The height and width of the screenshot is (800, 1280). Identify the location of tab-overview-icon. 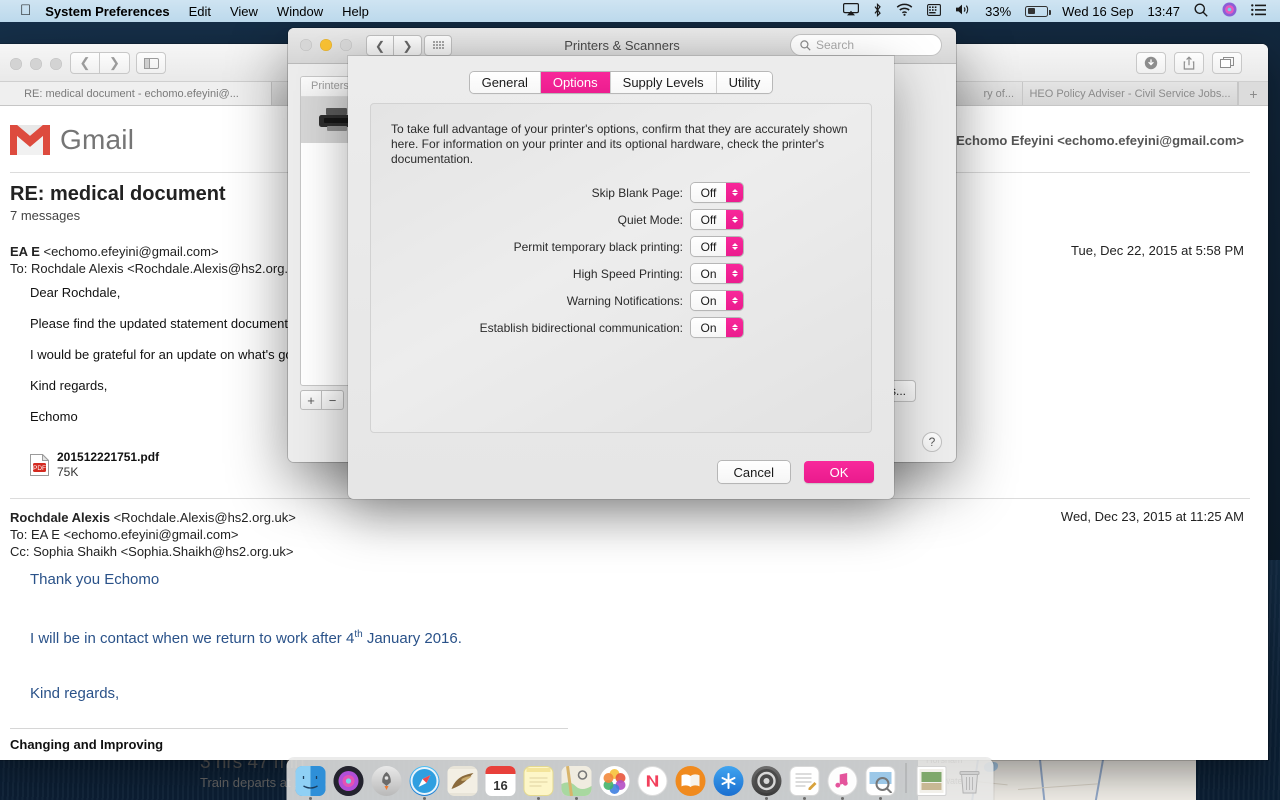
(1227, 63).